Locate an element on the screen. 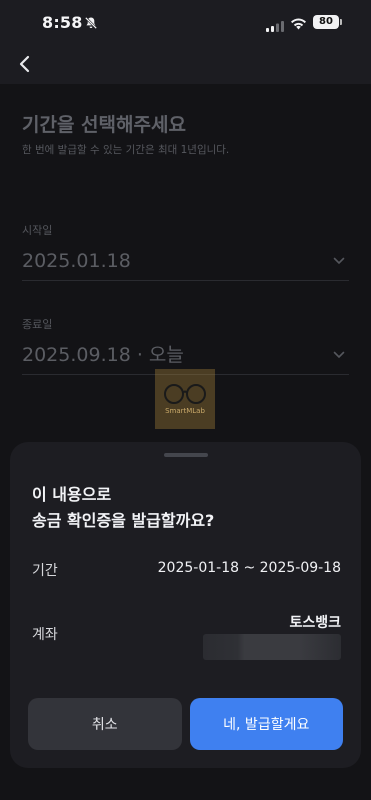  confirm-issue-button: 네, 발급할게요 is located at coordinates (266, 724).